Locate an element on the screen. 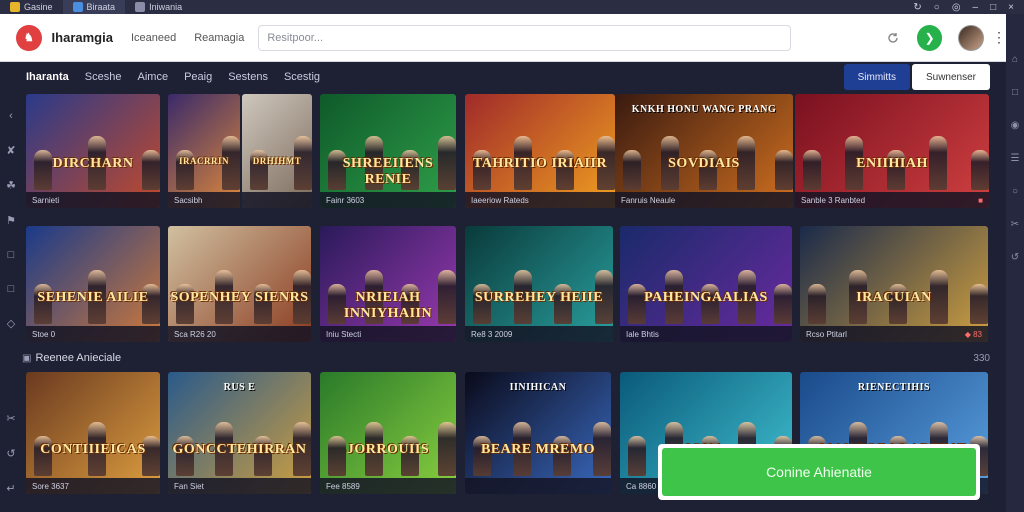 The image size is (1024, 512). refresh-icon: ↻ is located at coordinates (917, 7).